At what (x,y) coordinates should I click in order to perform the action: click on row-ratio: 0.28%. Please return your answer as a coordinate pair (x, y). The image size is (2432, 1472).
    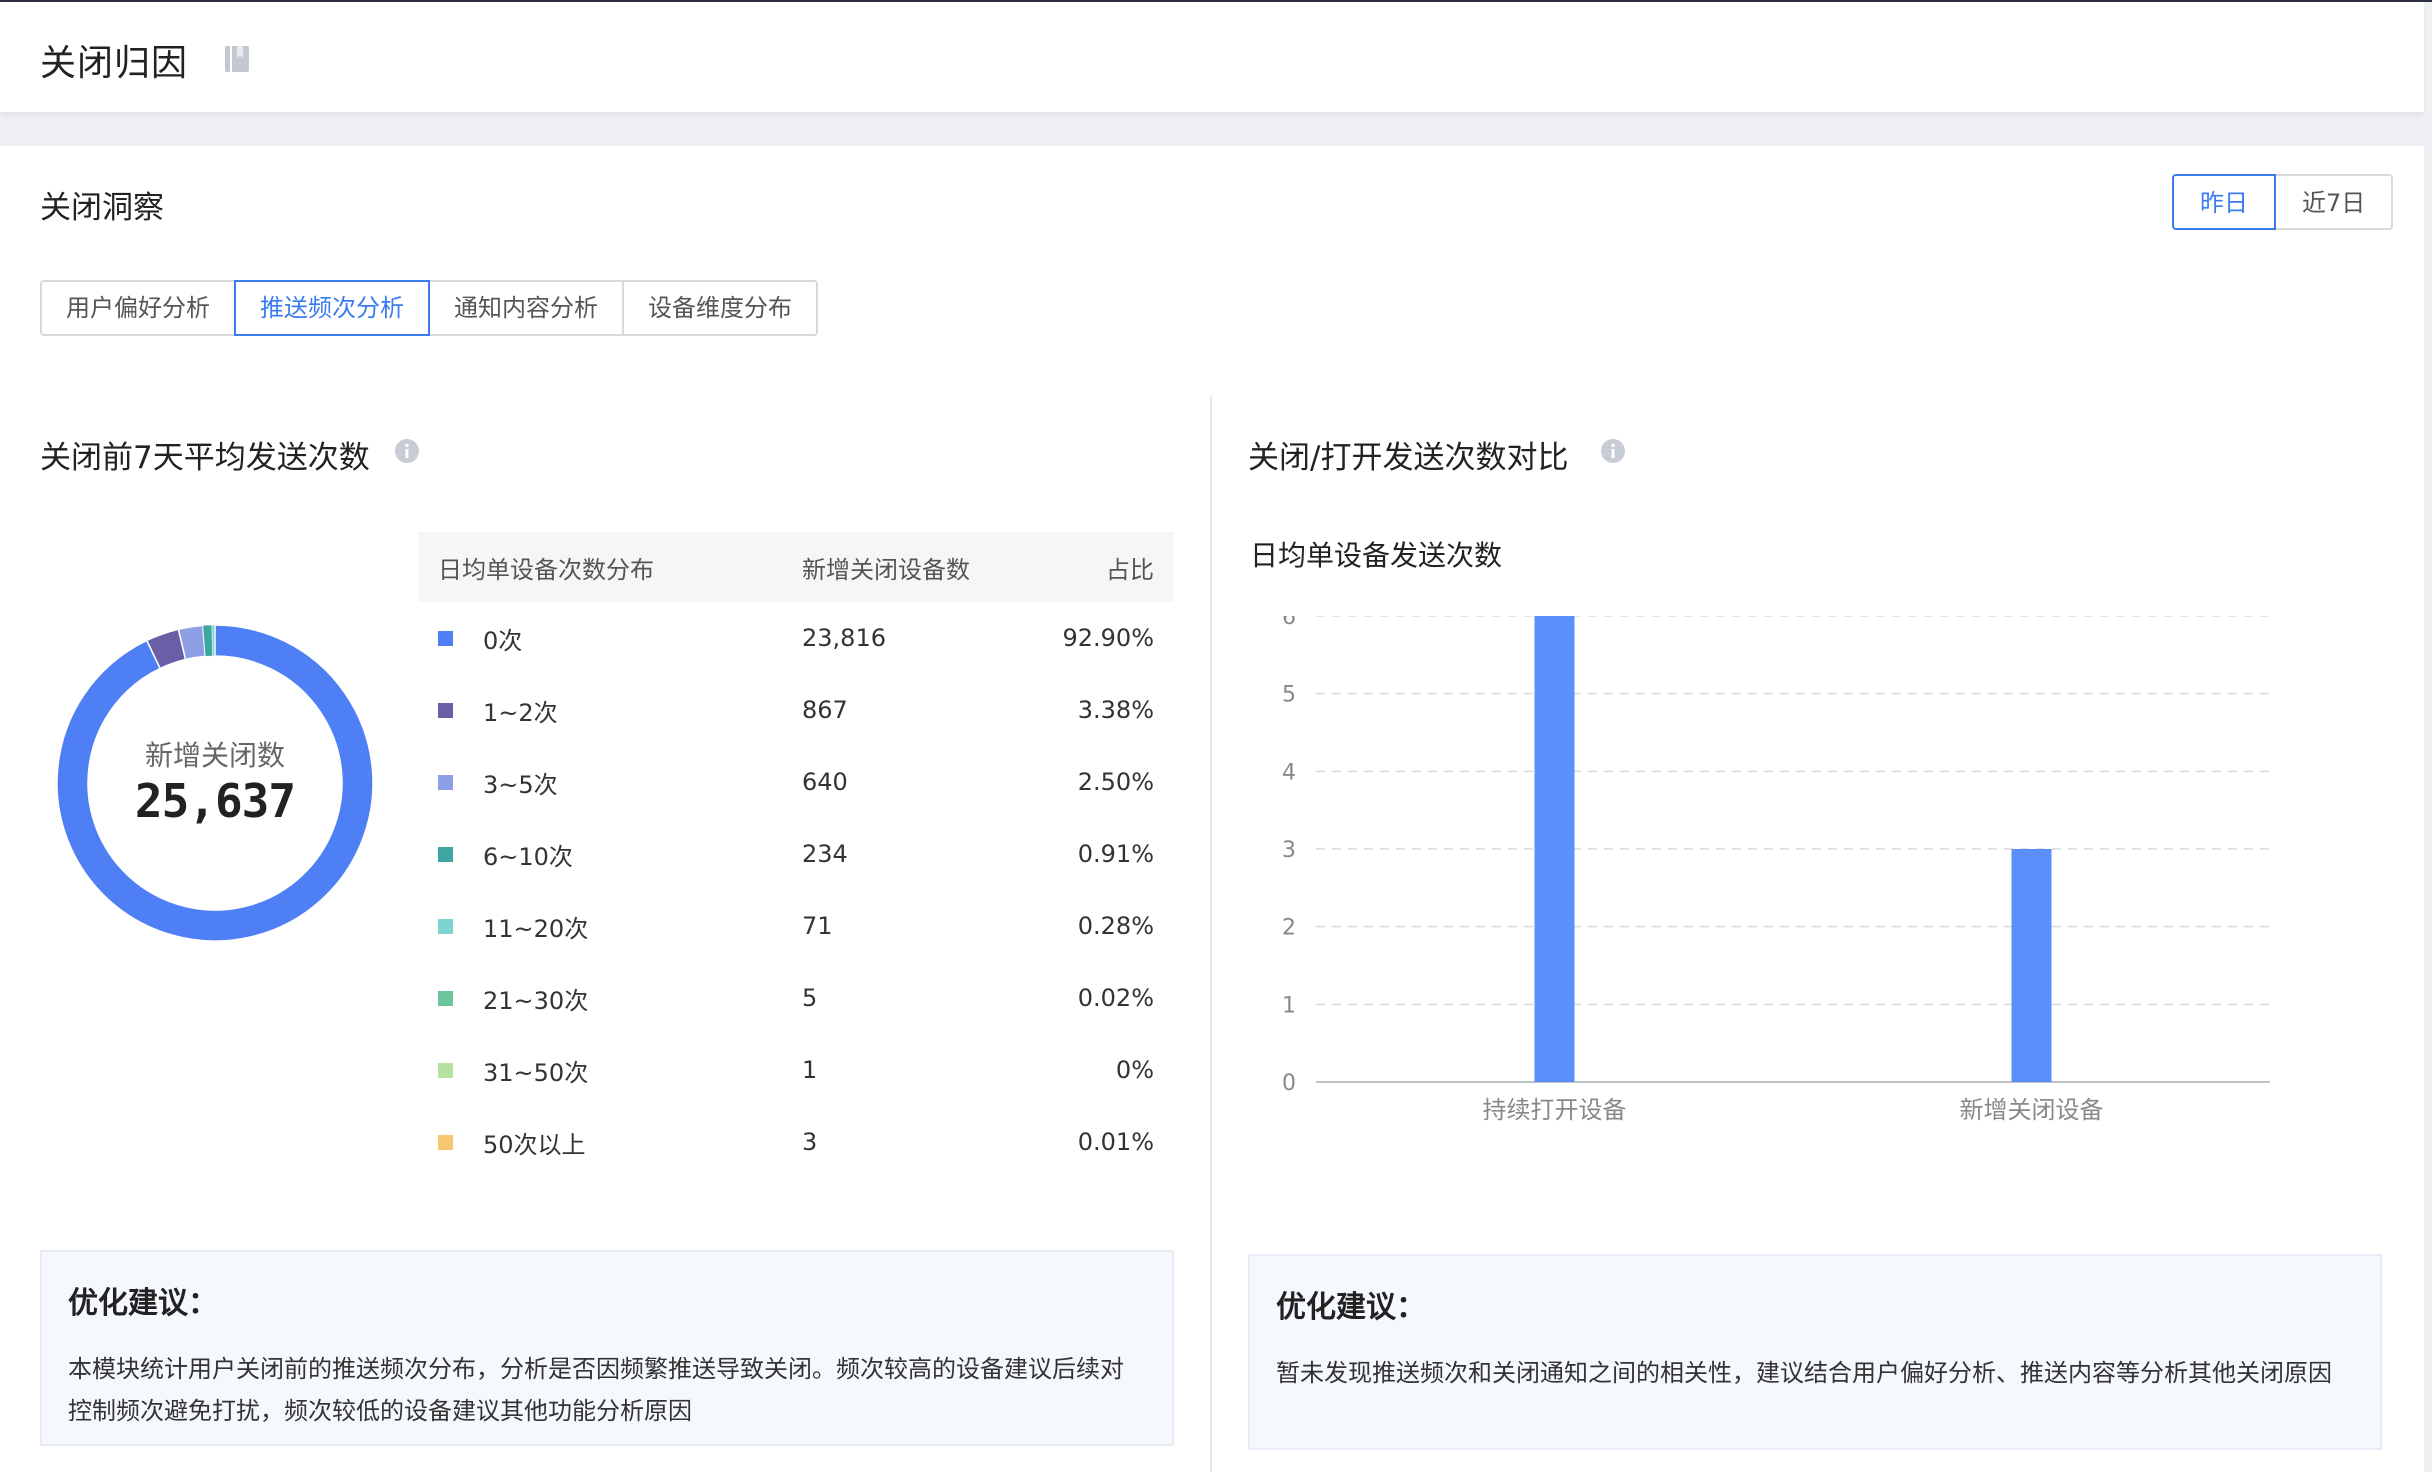
    Looking at the image, I should click on (1115, 926).